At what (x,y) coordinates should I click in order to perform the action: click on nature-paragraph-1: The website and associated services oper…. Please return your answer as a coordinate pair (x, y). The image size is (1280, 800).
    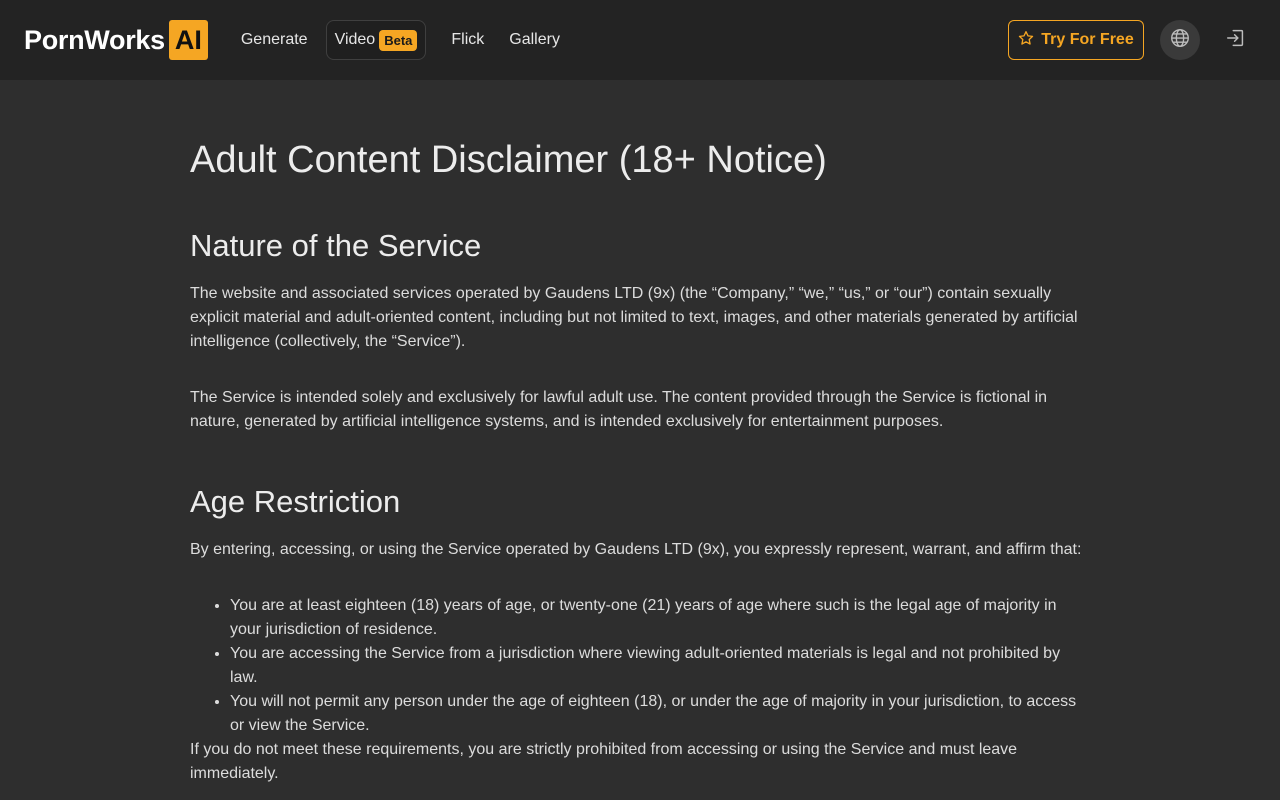
    Looking at the image, I should click on (634, 317).